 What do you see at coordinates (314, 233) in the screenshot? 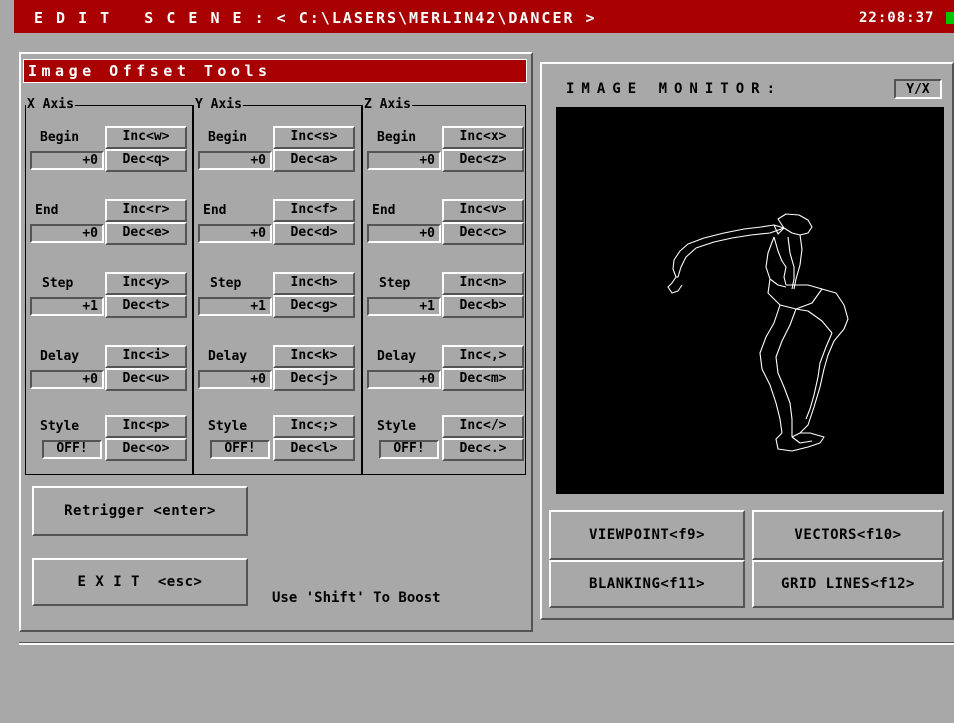
I see `y-end-dec-button: Dec<d>` at bounding box center [314, 233].